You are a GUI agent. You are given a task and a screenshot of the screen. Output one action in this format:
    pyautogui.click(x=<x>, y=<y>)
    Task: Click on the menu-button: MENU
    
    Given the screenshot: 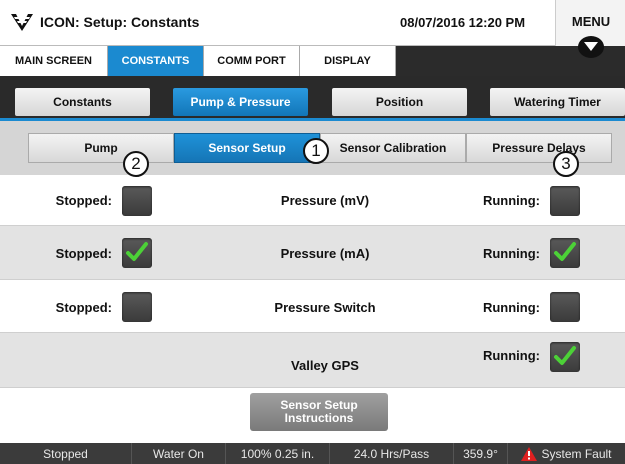 What is the action you would take?
    pyautogui.click(x=590, y=29)
    